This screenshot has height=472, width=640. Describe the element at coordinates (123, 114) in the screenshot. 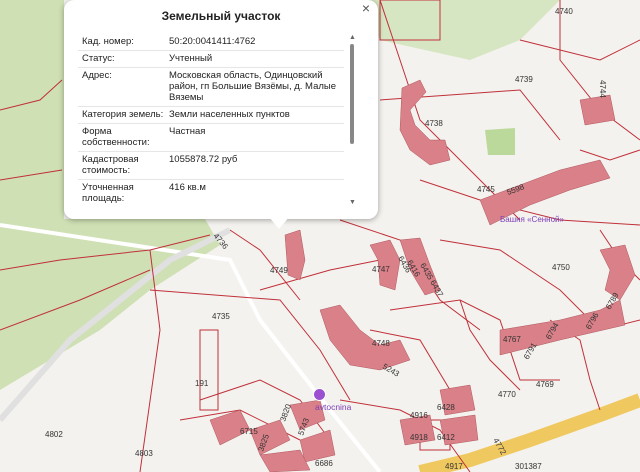

I see `row-key: Категория земель:` at that location.